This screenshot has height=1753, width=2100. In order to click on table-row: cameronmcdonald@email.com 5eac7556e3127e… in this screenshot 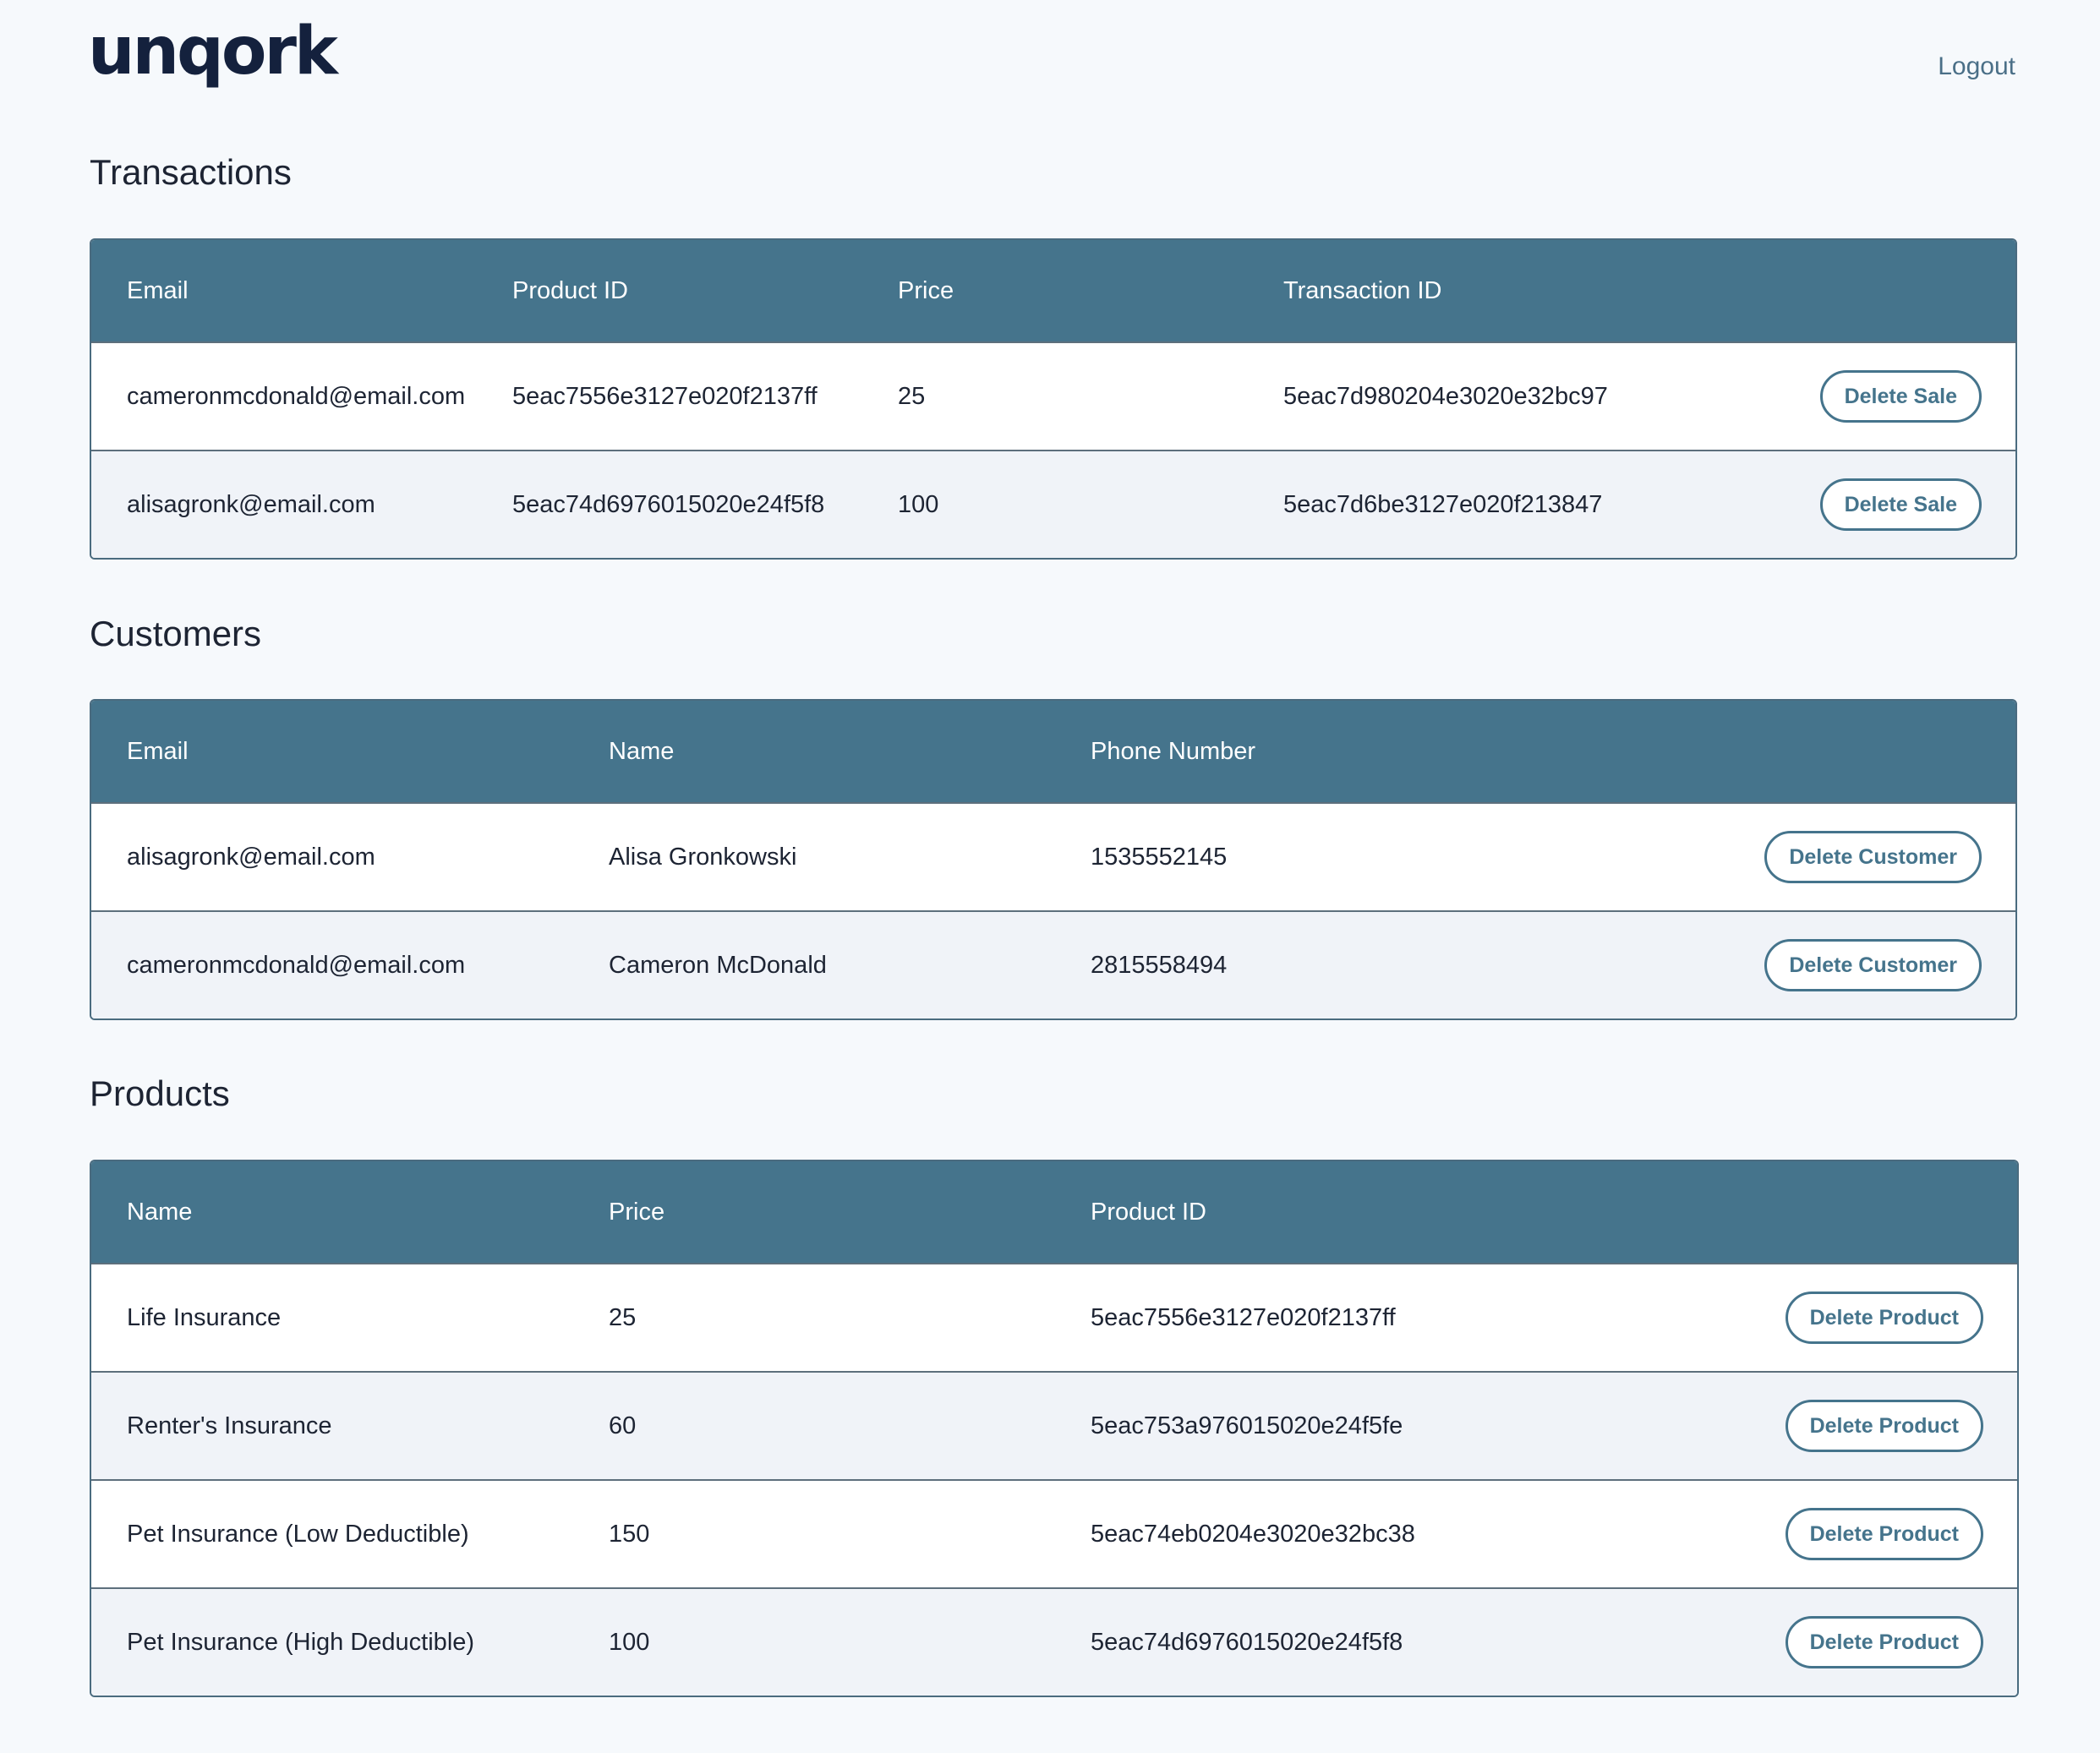, I will do `click(1053, 395)`.